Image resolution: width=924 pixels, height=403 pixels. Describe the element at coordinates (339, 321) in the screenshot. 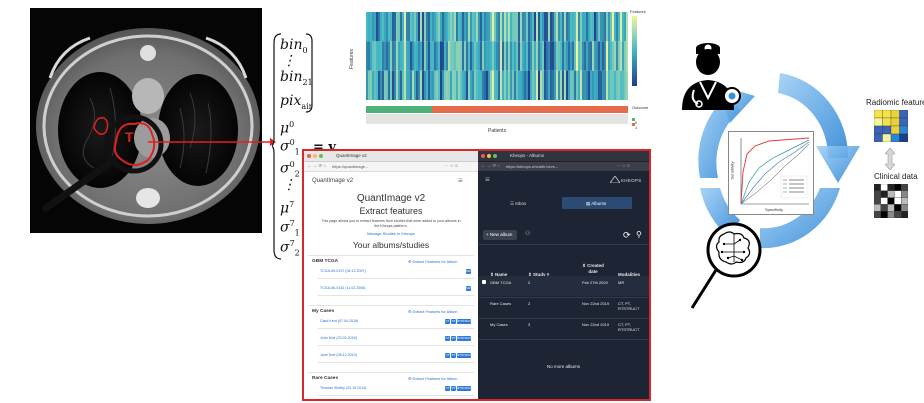

I see `study-link: Clark Kent (07.04.2016)` at that location.